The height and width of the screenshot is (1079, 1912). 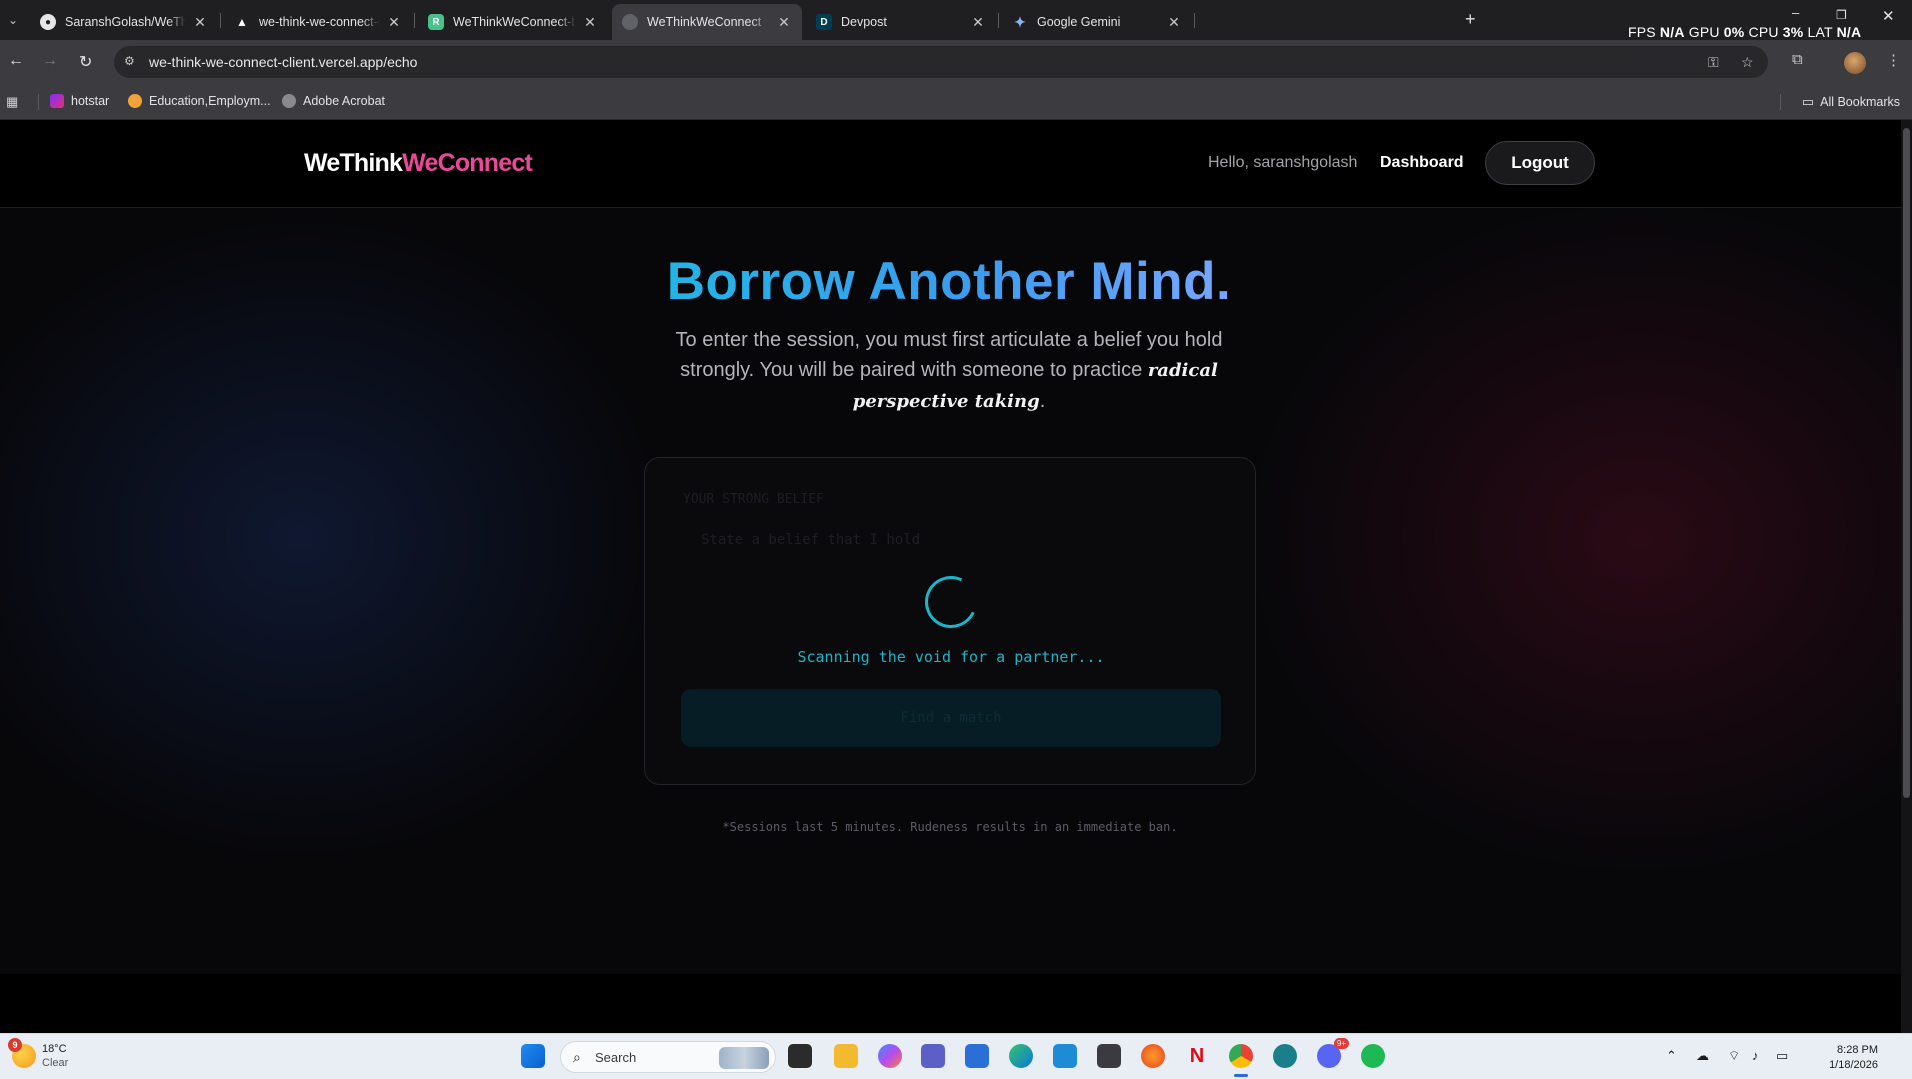 What do you see at coordinates (1888, 16) in the screenshot?
I see `window-close-icon: ✕` at bounding box center [1888, 16].